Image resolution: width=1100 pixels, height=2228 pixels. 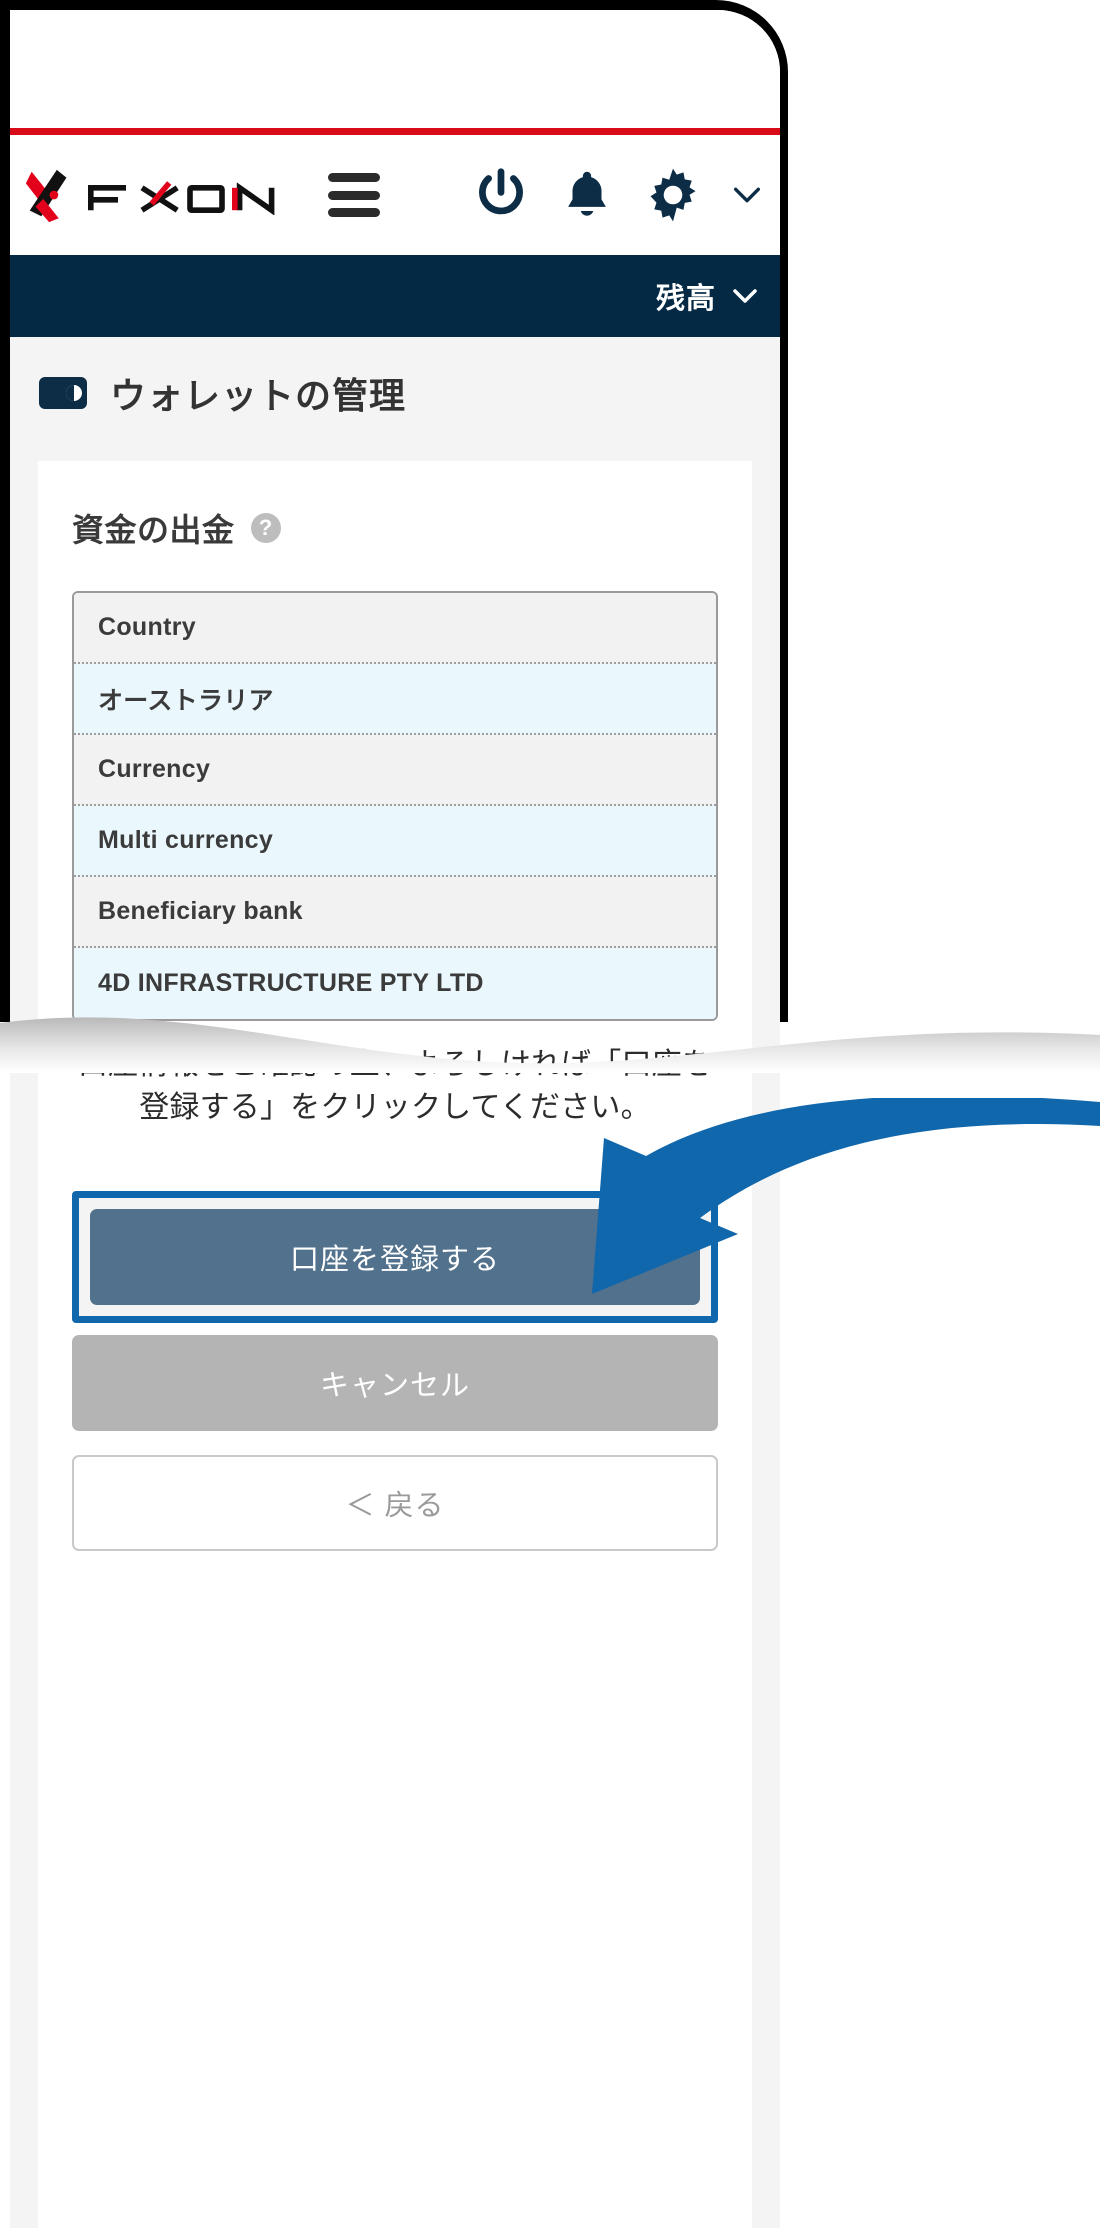 I want to click on site-header, so click(x=395, y=195).